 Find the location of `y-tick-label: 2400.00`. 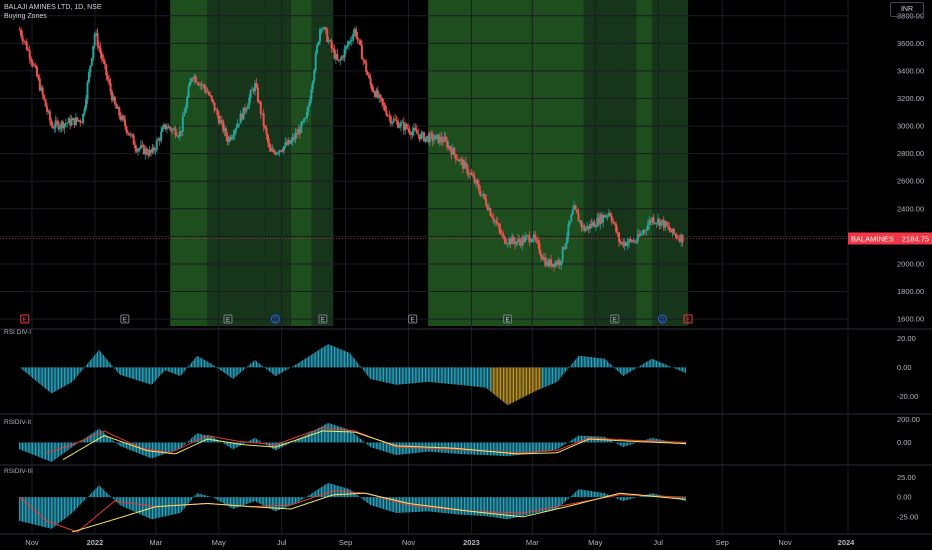

y-tick-label: 2400.00 is located at coordinates (910, 208).